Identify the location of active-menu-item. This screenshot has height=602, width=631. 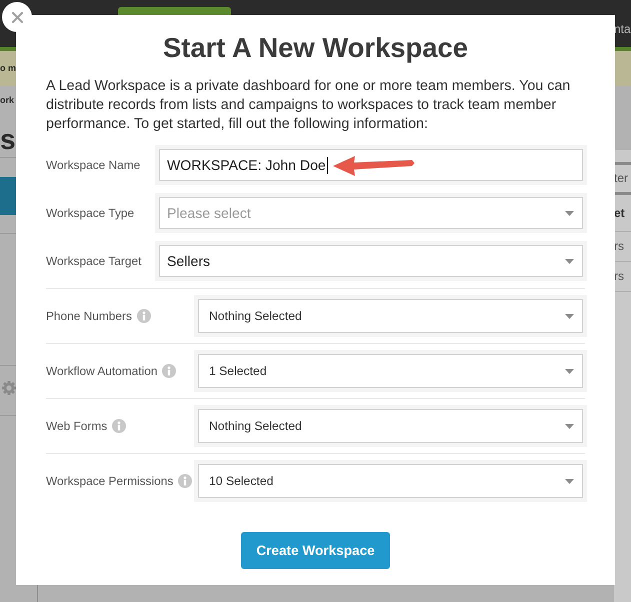
(8, 196).